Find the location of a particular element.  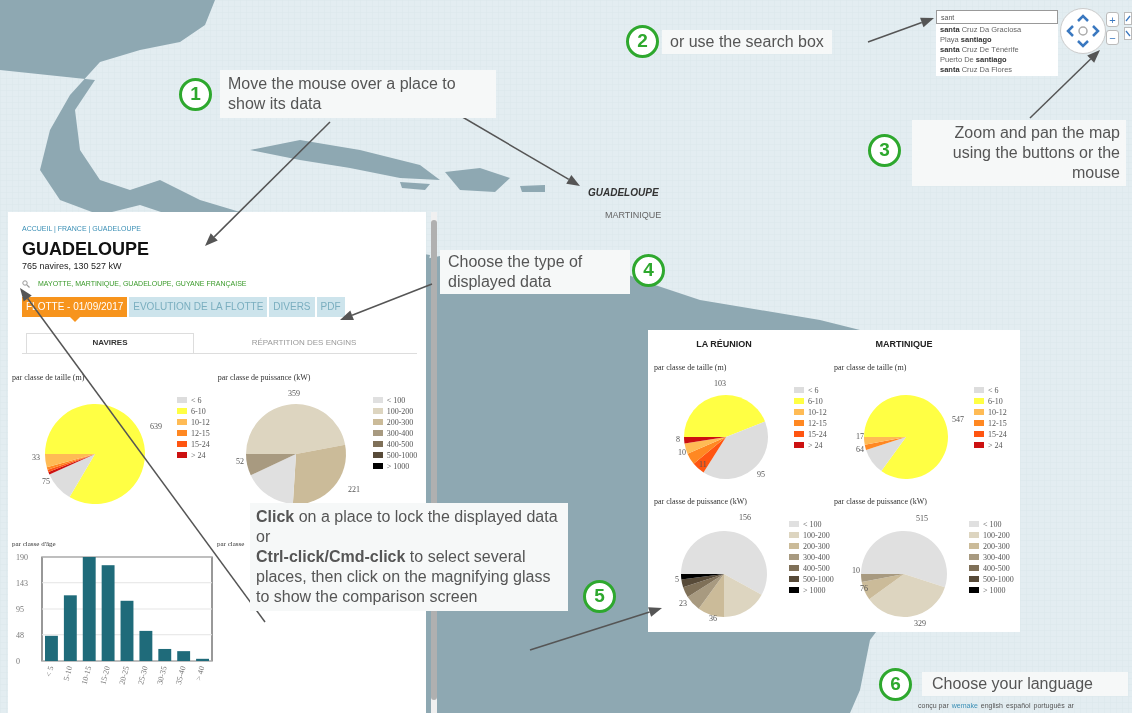

pie-value-label: 5 is located at coordinates (677, 579).